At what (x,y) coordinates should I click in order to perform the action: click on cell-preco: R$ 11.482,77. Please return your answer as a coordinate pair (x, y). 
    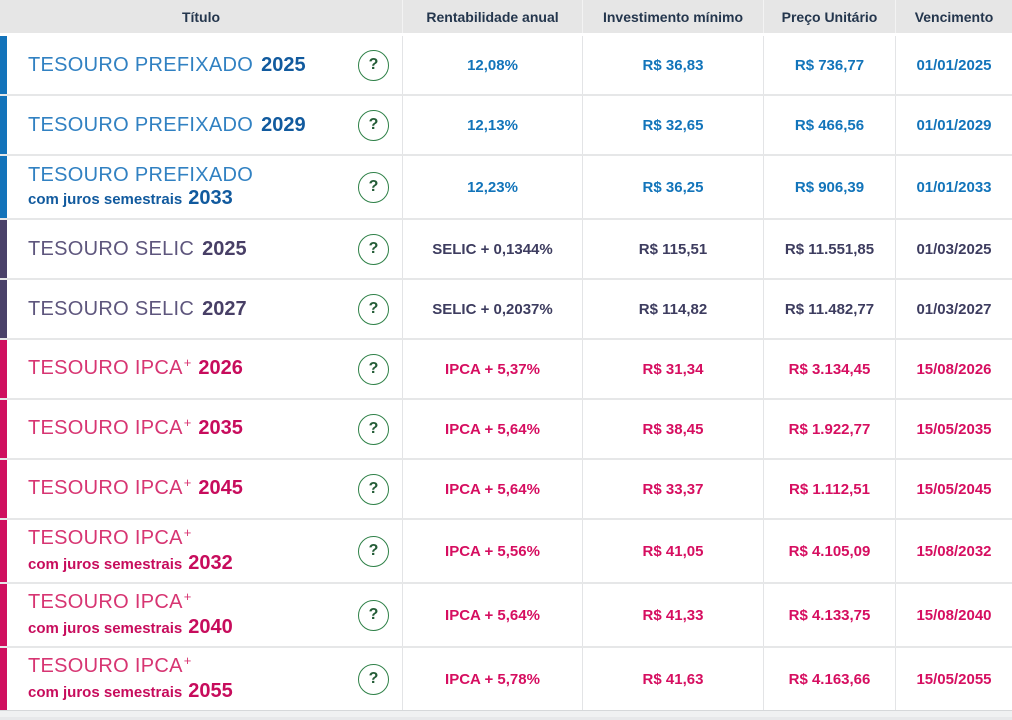
    Looking at the image, I should click on (829, 309).